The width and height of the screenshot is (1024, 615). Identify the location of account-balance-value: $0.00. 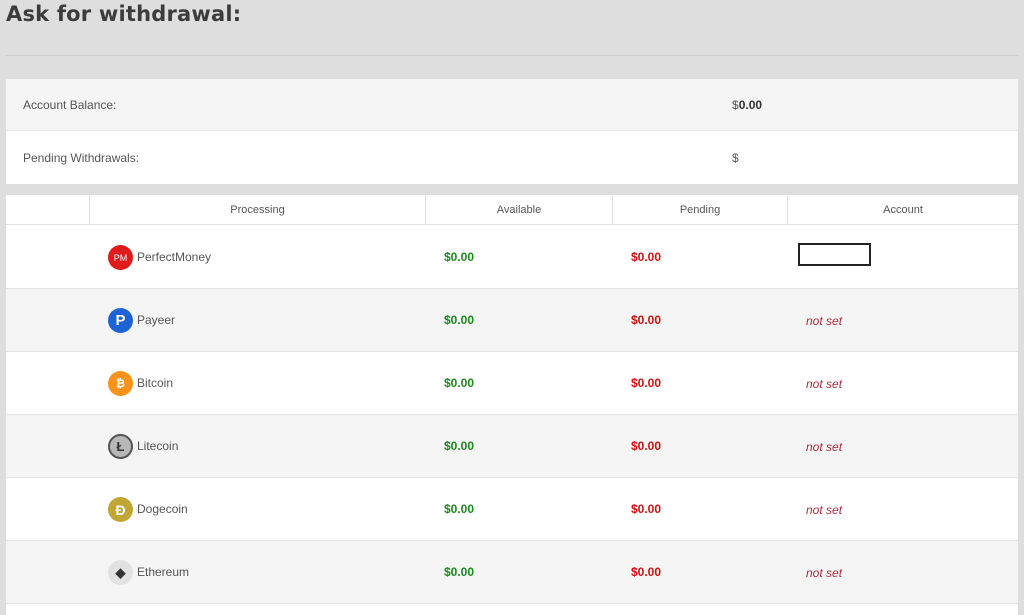
(747, 105).